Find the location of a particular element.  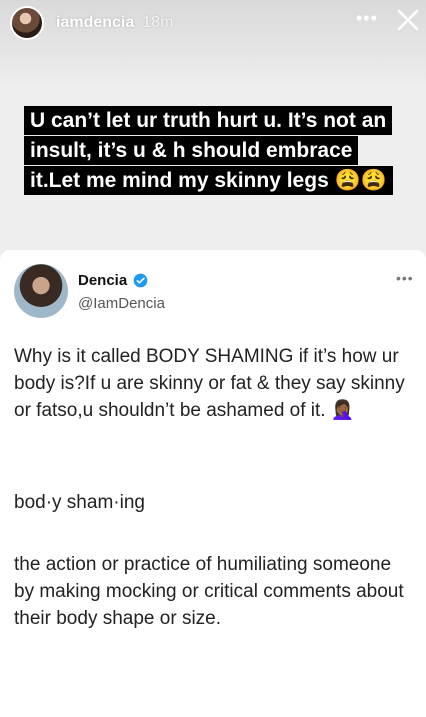

more-horizontal-icon: ••• is located at coordinates (367, 18).